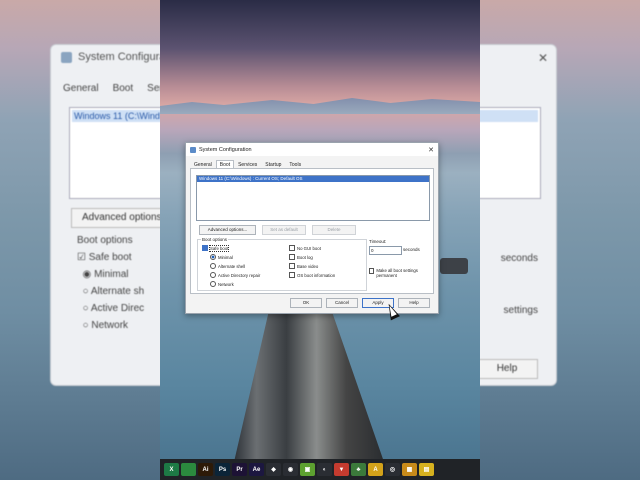 This screenshot has height=480, width=640. I want to click on background-active-dir: Active Direc, so click(117, 308).